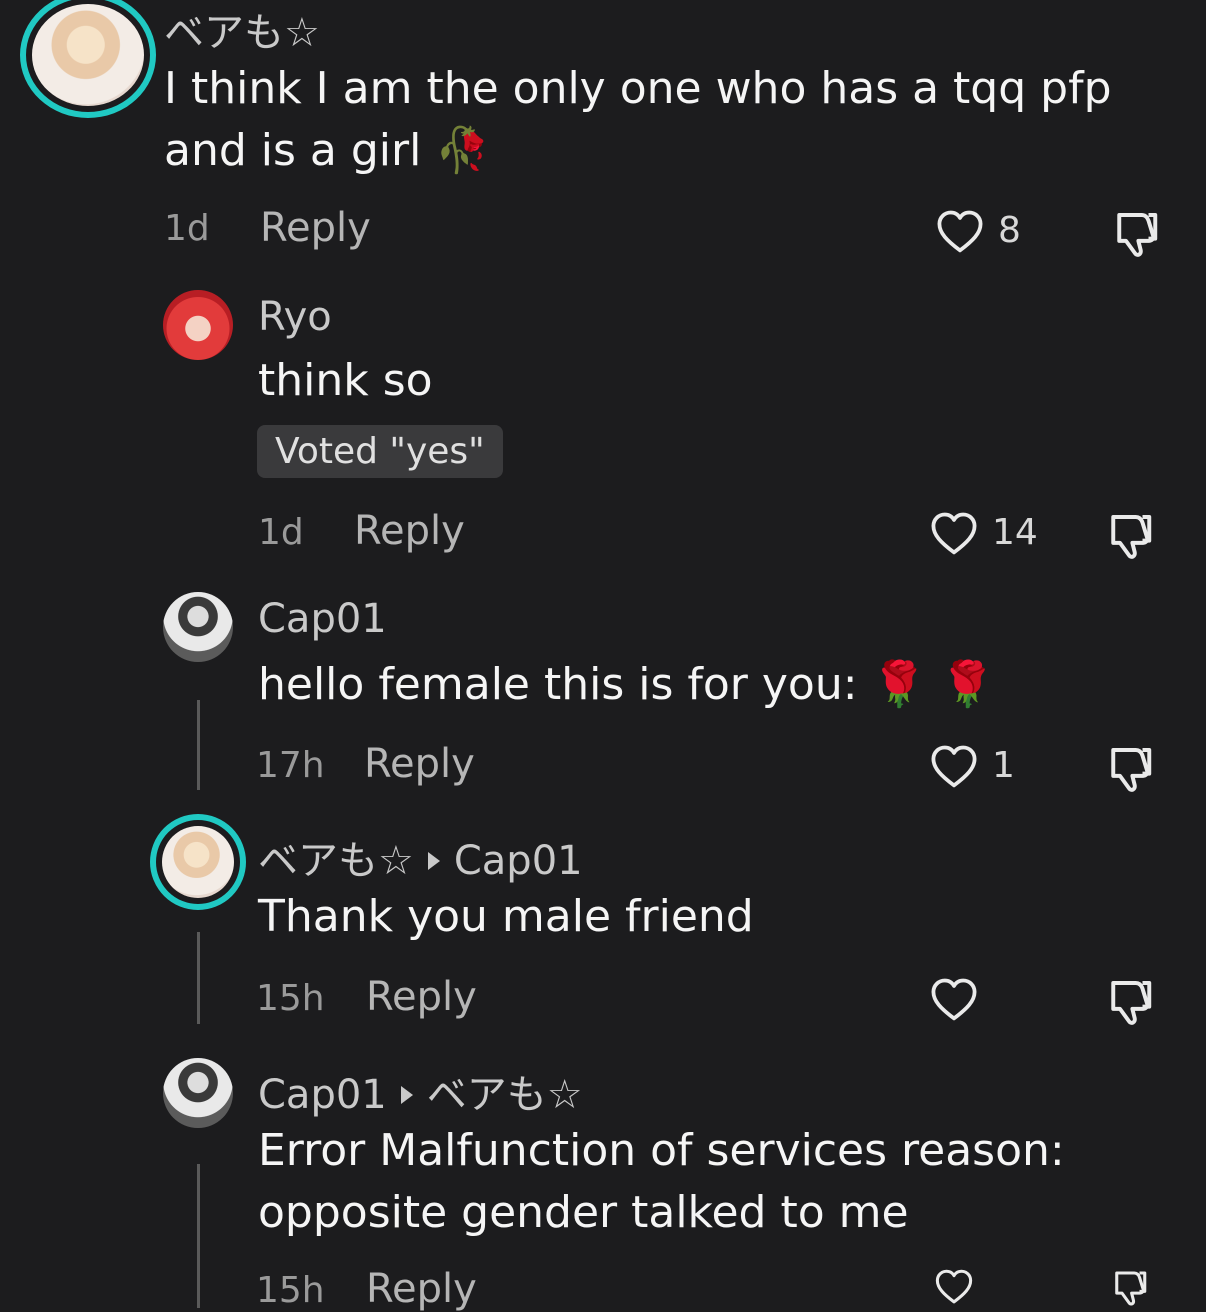 Image resolution: width=1206 pixels, height=1312 pixels. What do you see at coordinates (322, 1095) in the screenshot?
I see `comment-username-text: Cap01` at bounding box center [322, 1095].